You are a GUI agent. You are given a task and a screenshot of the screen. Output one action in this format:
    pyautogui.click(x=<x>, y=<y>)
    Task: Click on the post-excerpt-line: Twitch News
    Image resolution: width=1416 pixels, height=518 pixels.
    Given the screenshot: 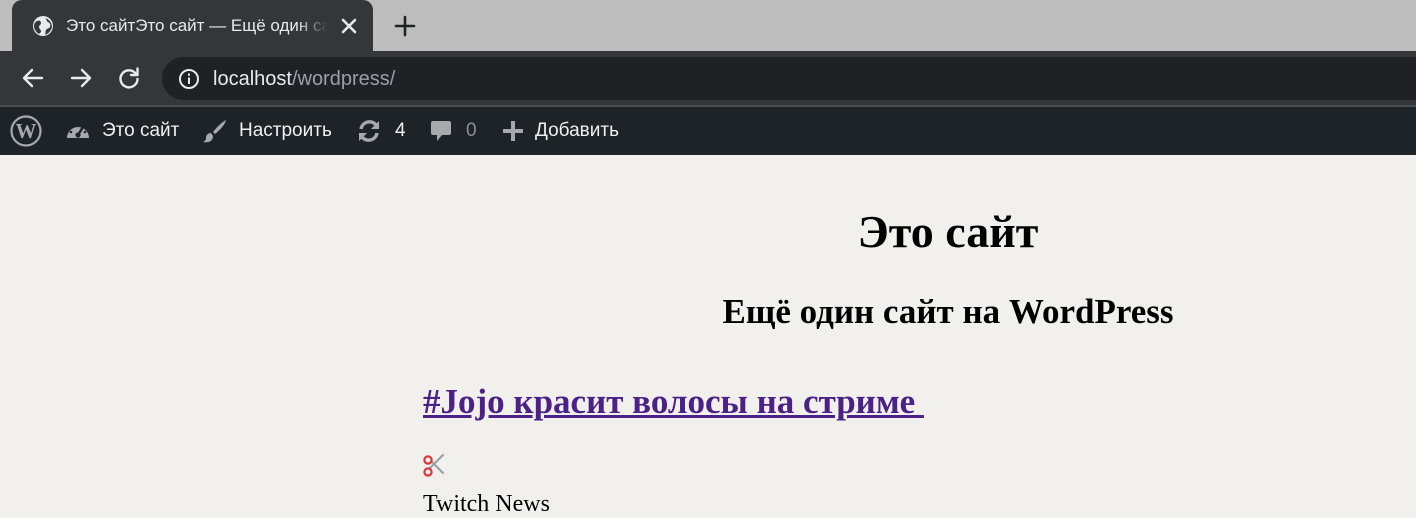 What is the action you would take?
    pyautogui.click(x=486, y=504)
    